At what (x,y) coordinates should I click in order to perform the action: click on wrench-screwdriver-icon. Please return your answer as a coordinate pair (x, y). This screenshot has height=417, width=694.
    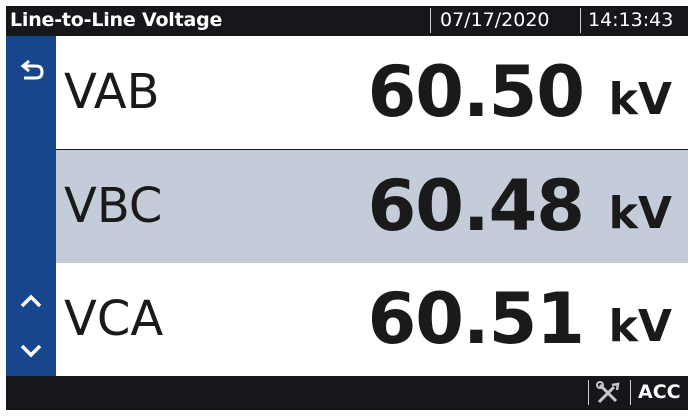
    Looking at the image, I should click on (608, 393).